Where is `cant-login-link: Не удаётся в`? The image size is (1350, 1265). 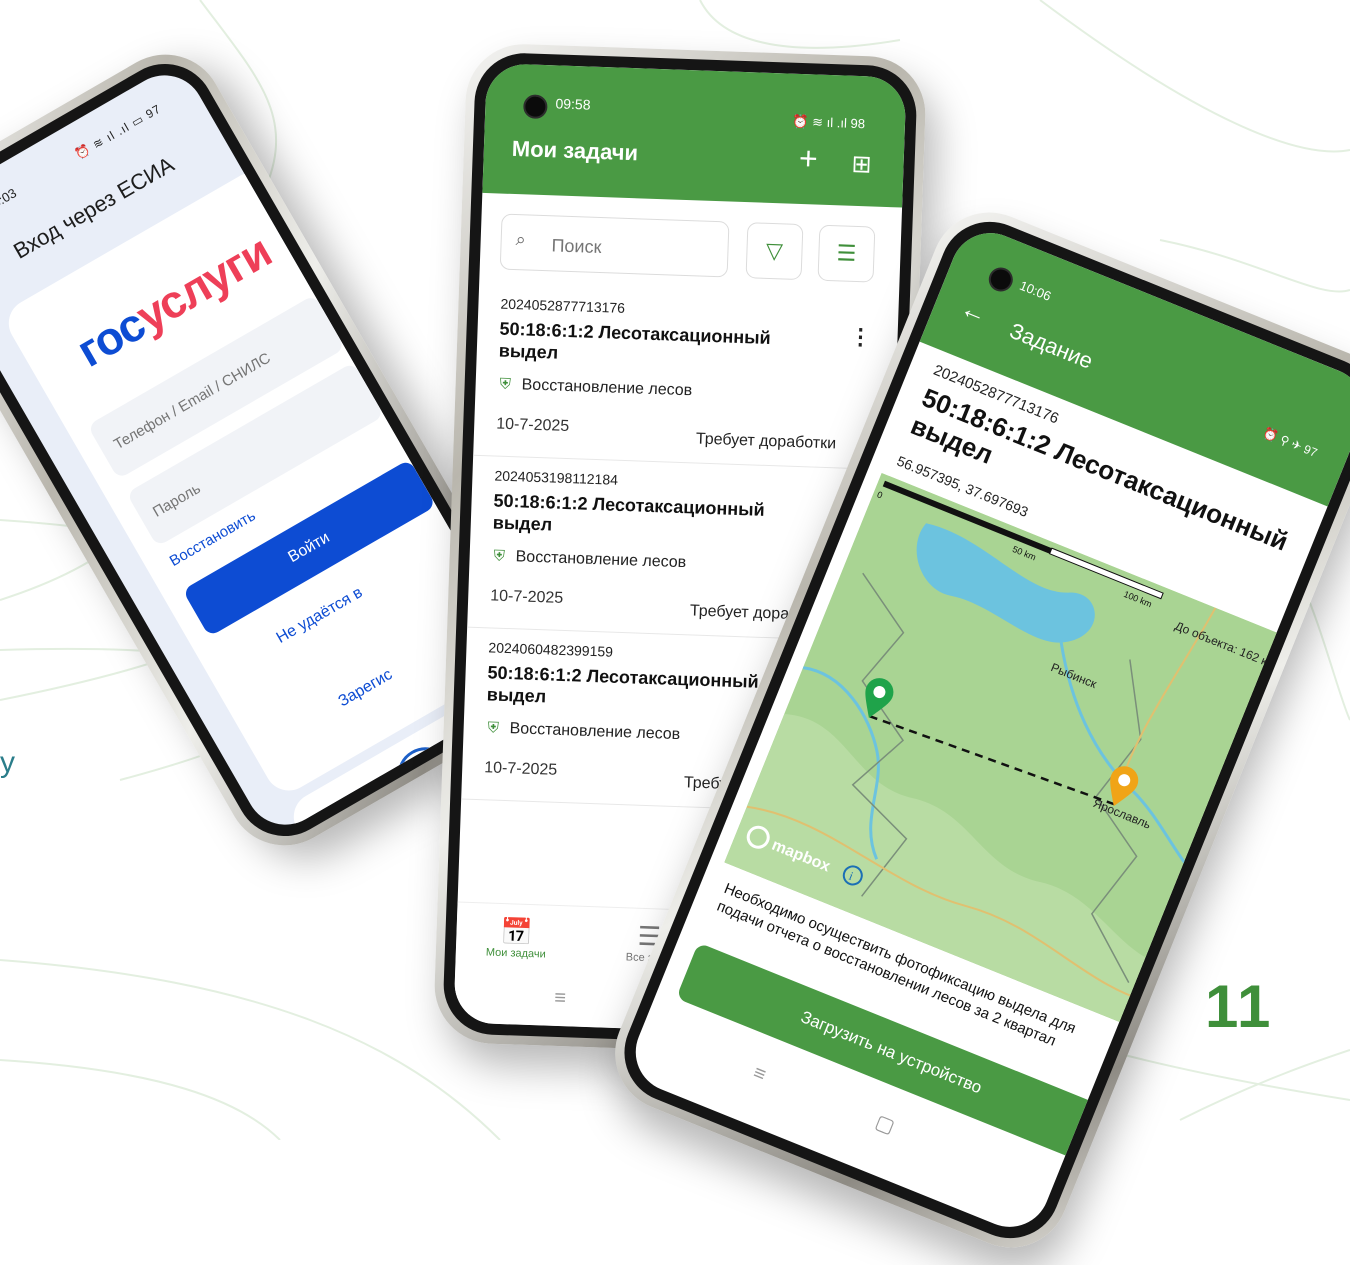 cant-login-link: Не удаётся в is located at coordinates (320, 616).